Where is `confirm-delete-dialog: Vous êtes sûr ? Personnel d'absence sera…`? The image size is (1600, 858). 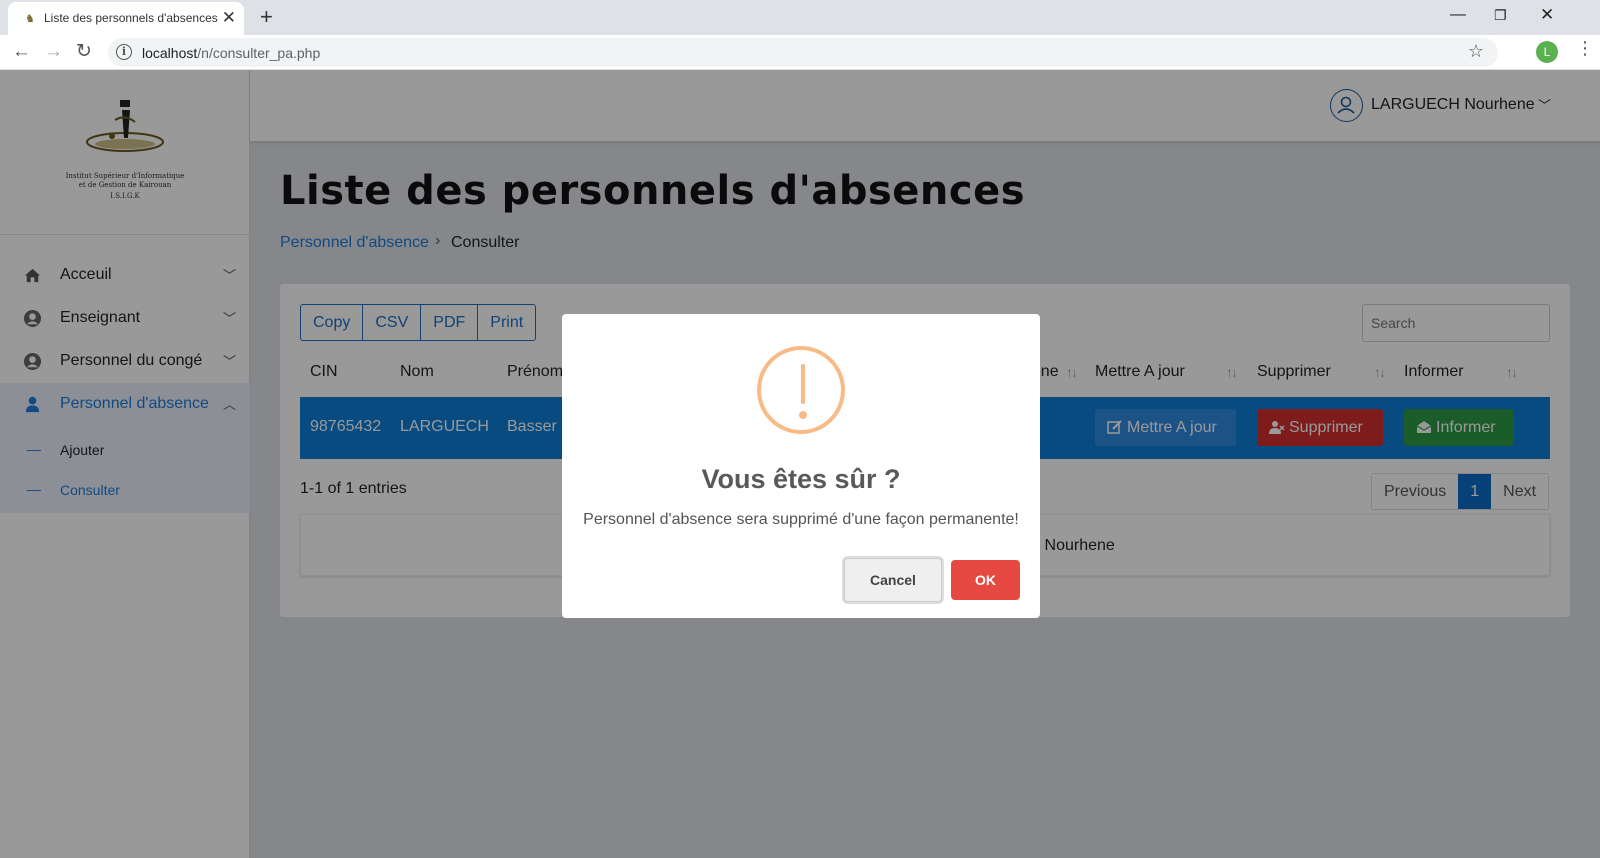 confirm-delete-dialog: Vous êtes sûr ? Personnel d'absence sera… is located at coordinates (801, 466).